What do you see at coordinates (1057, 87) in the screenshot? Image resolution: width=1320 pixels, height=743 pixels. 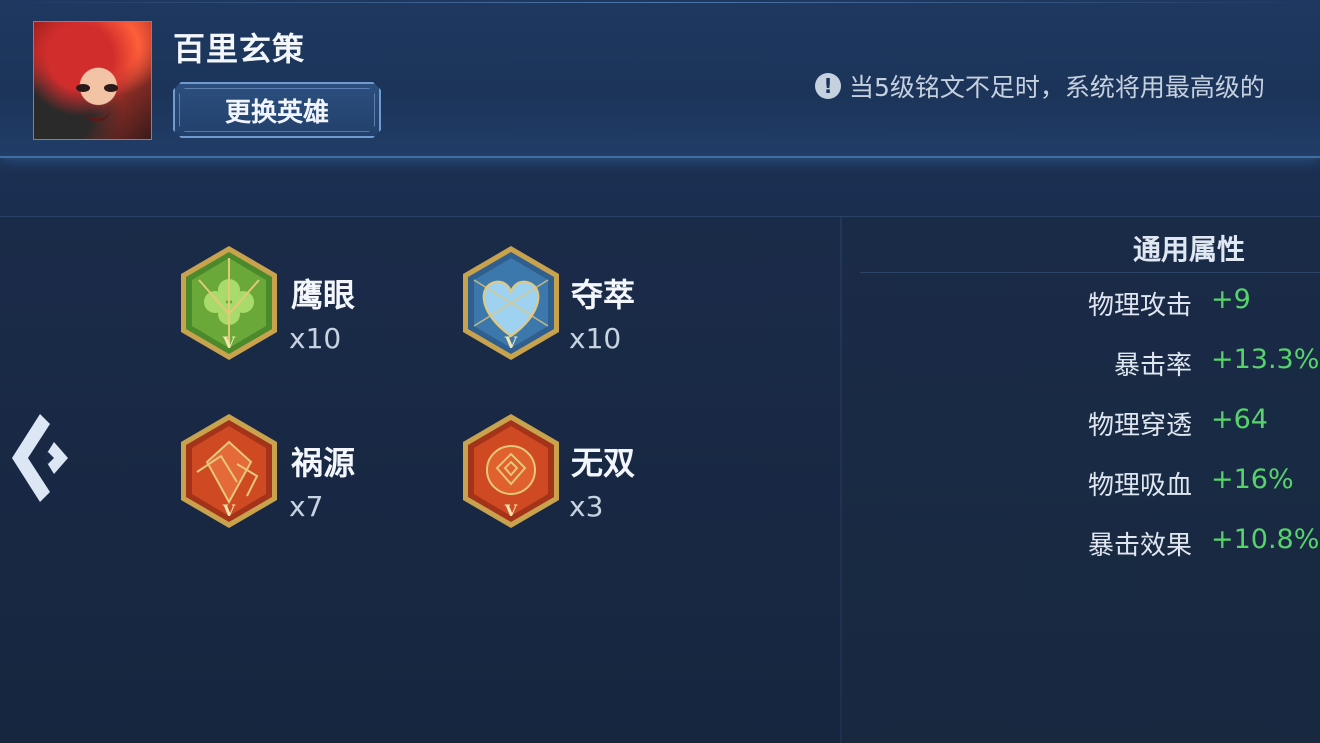 I see `notice-text: 当5级铭文不足时，系统将用最高级的` at bounding box center [1057, 87].